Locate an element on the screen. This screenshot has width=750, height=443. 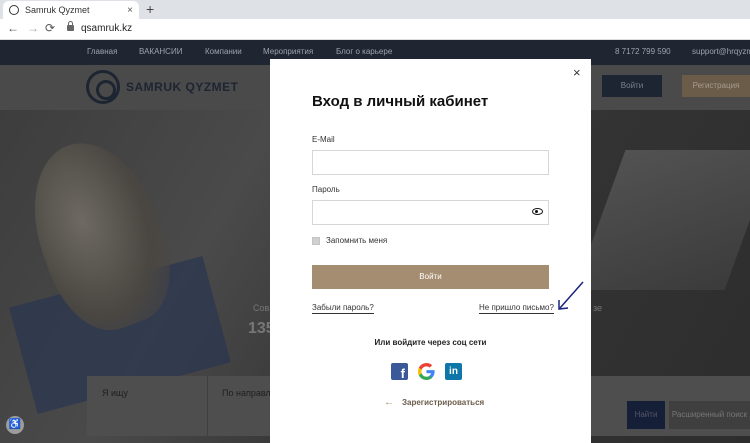
email-field is located at coordinates (430, 162).